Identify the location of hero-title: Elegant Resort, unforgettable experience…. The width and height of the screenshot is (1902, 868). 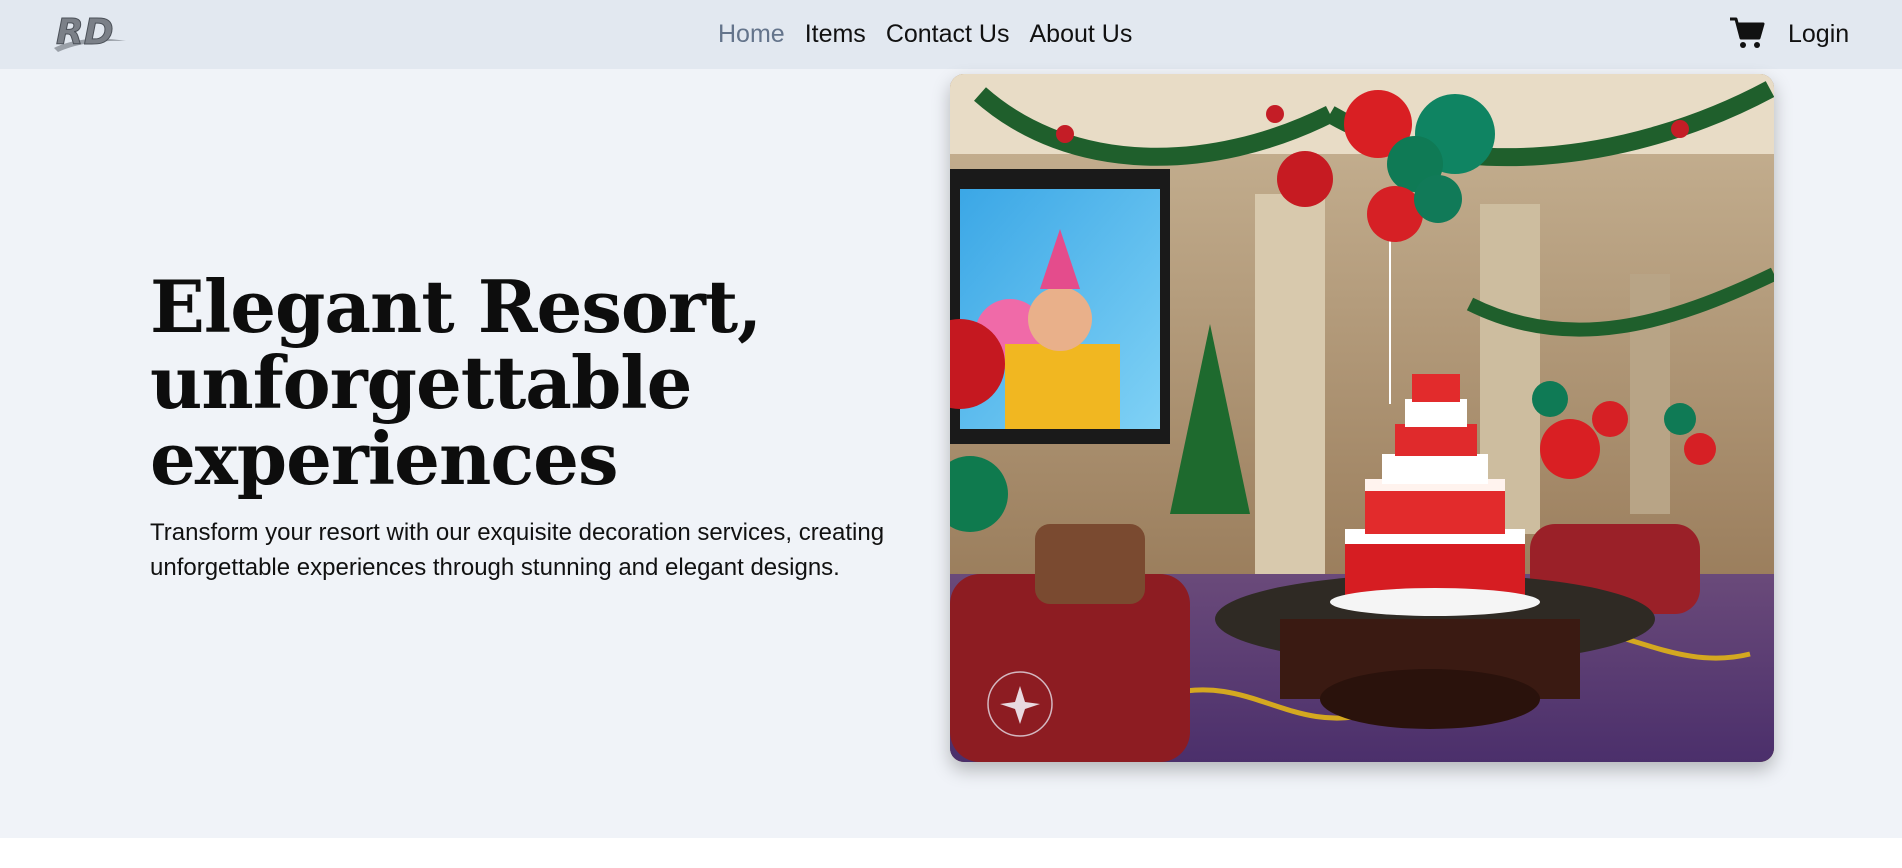
(500, 383).